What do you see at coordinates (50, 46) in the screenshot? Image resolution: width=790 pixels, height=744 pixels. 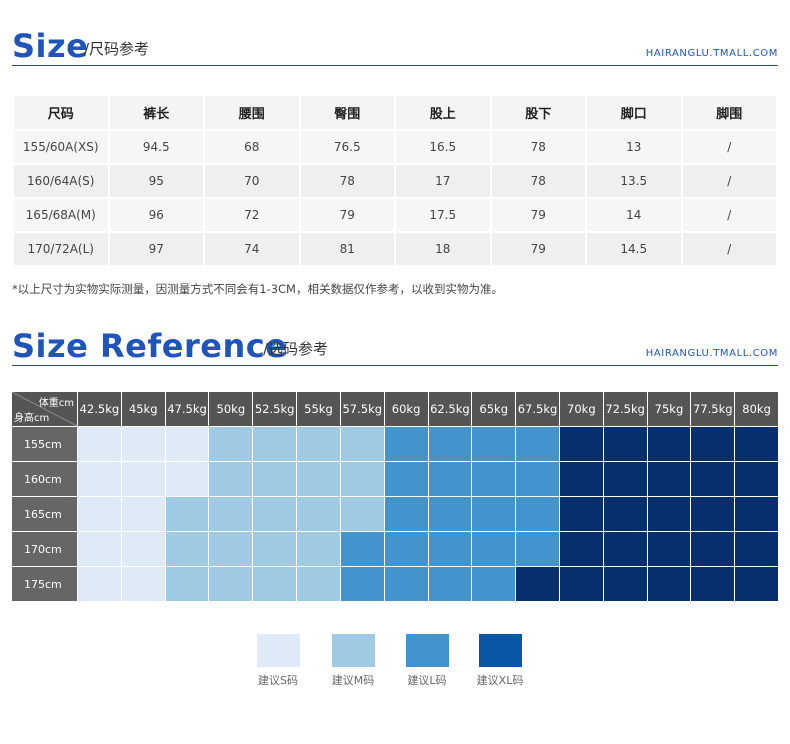 I see `size-title: Size` at bounding box center [50, 46].